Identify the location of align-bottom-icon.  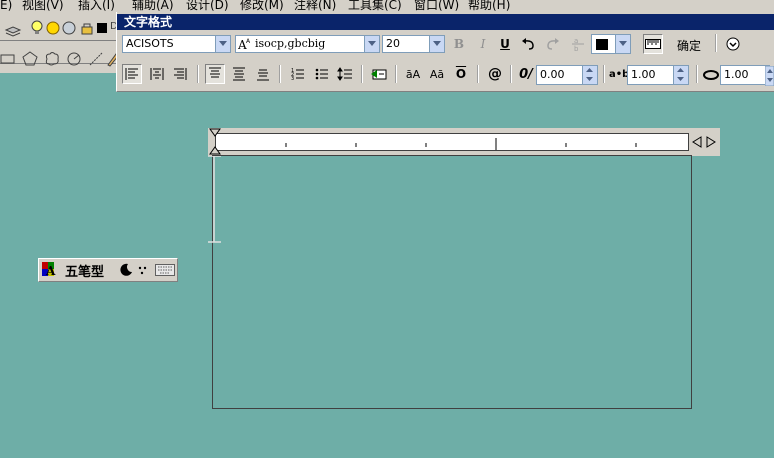
(263, 75).